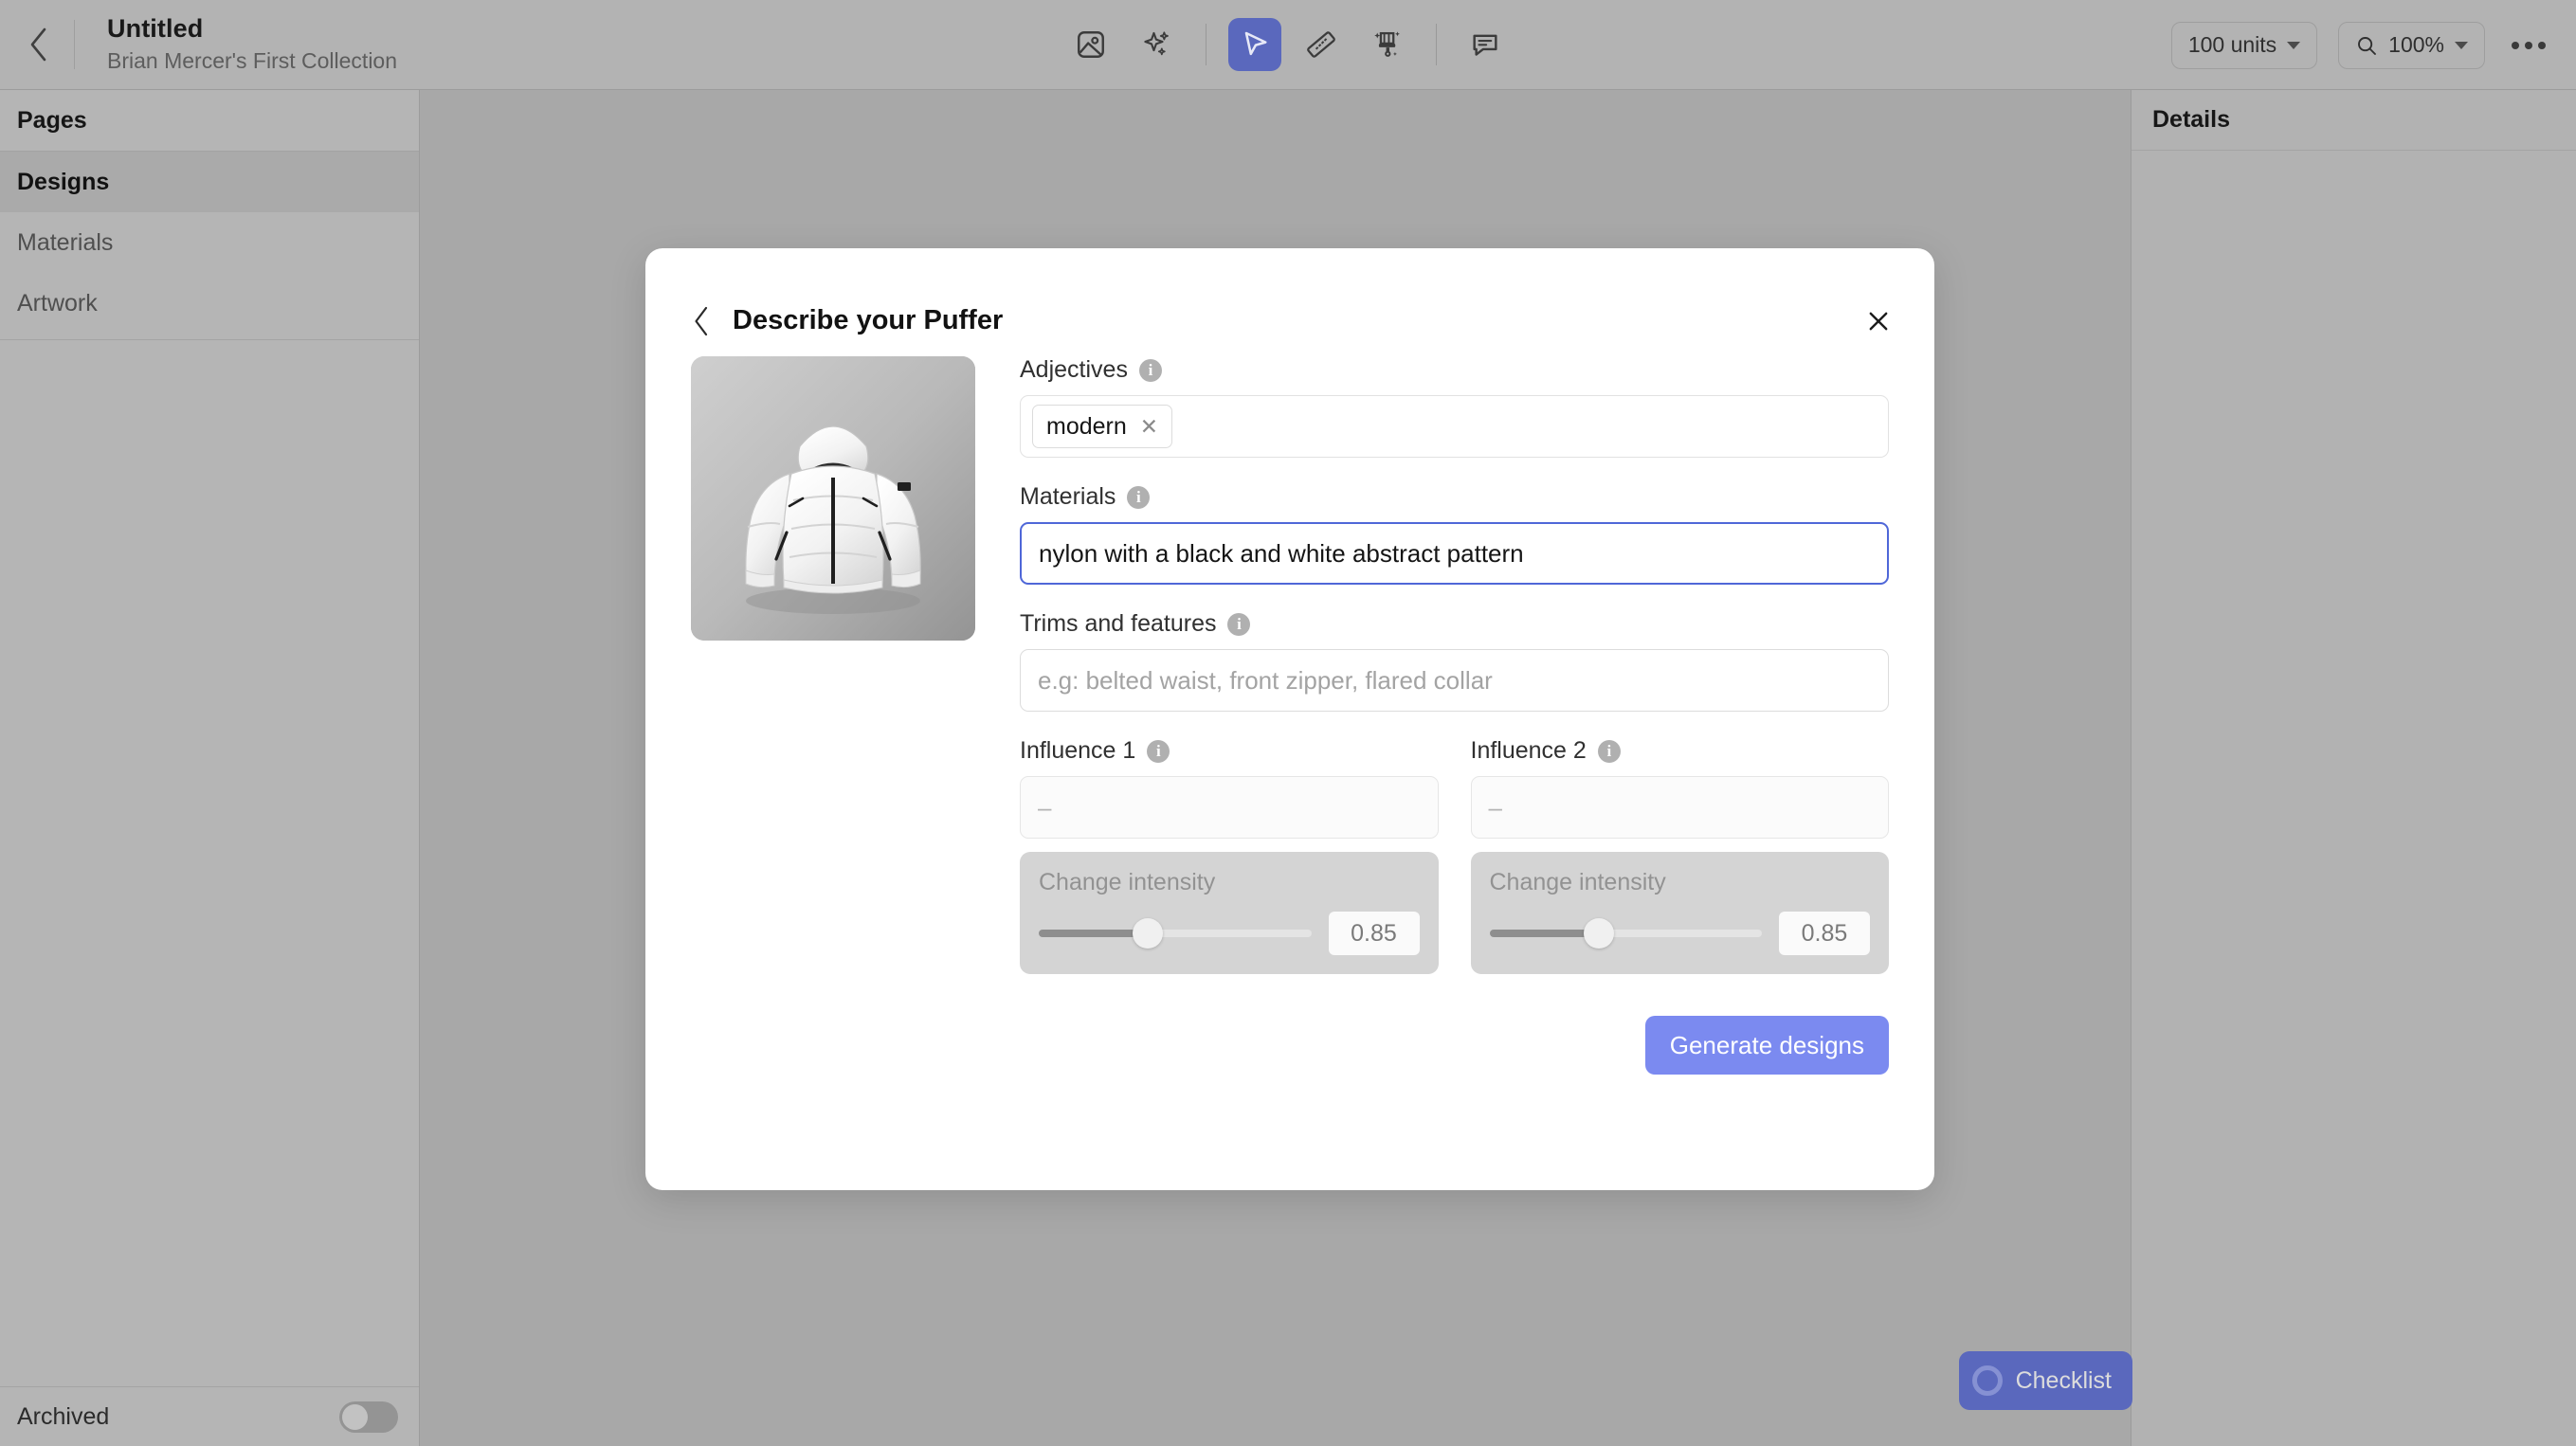 This screenshot has width=2576, height=1446. I want to click on image-tool-button, so click(1090, 44).